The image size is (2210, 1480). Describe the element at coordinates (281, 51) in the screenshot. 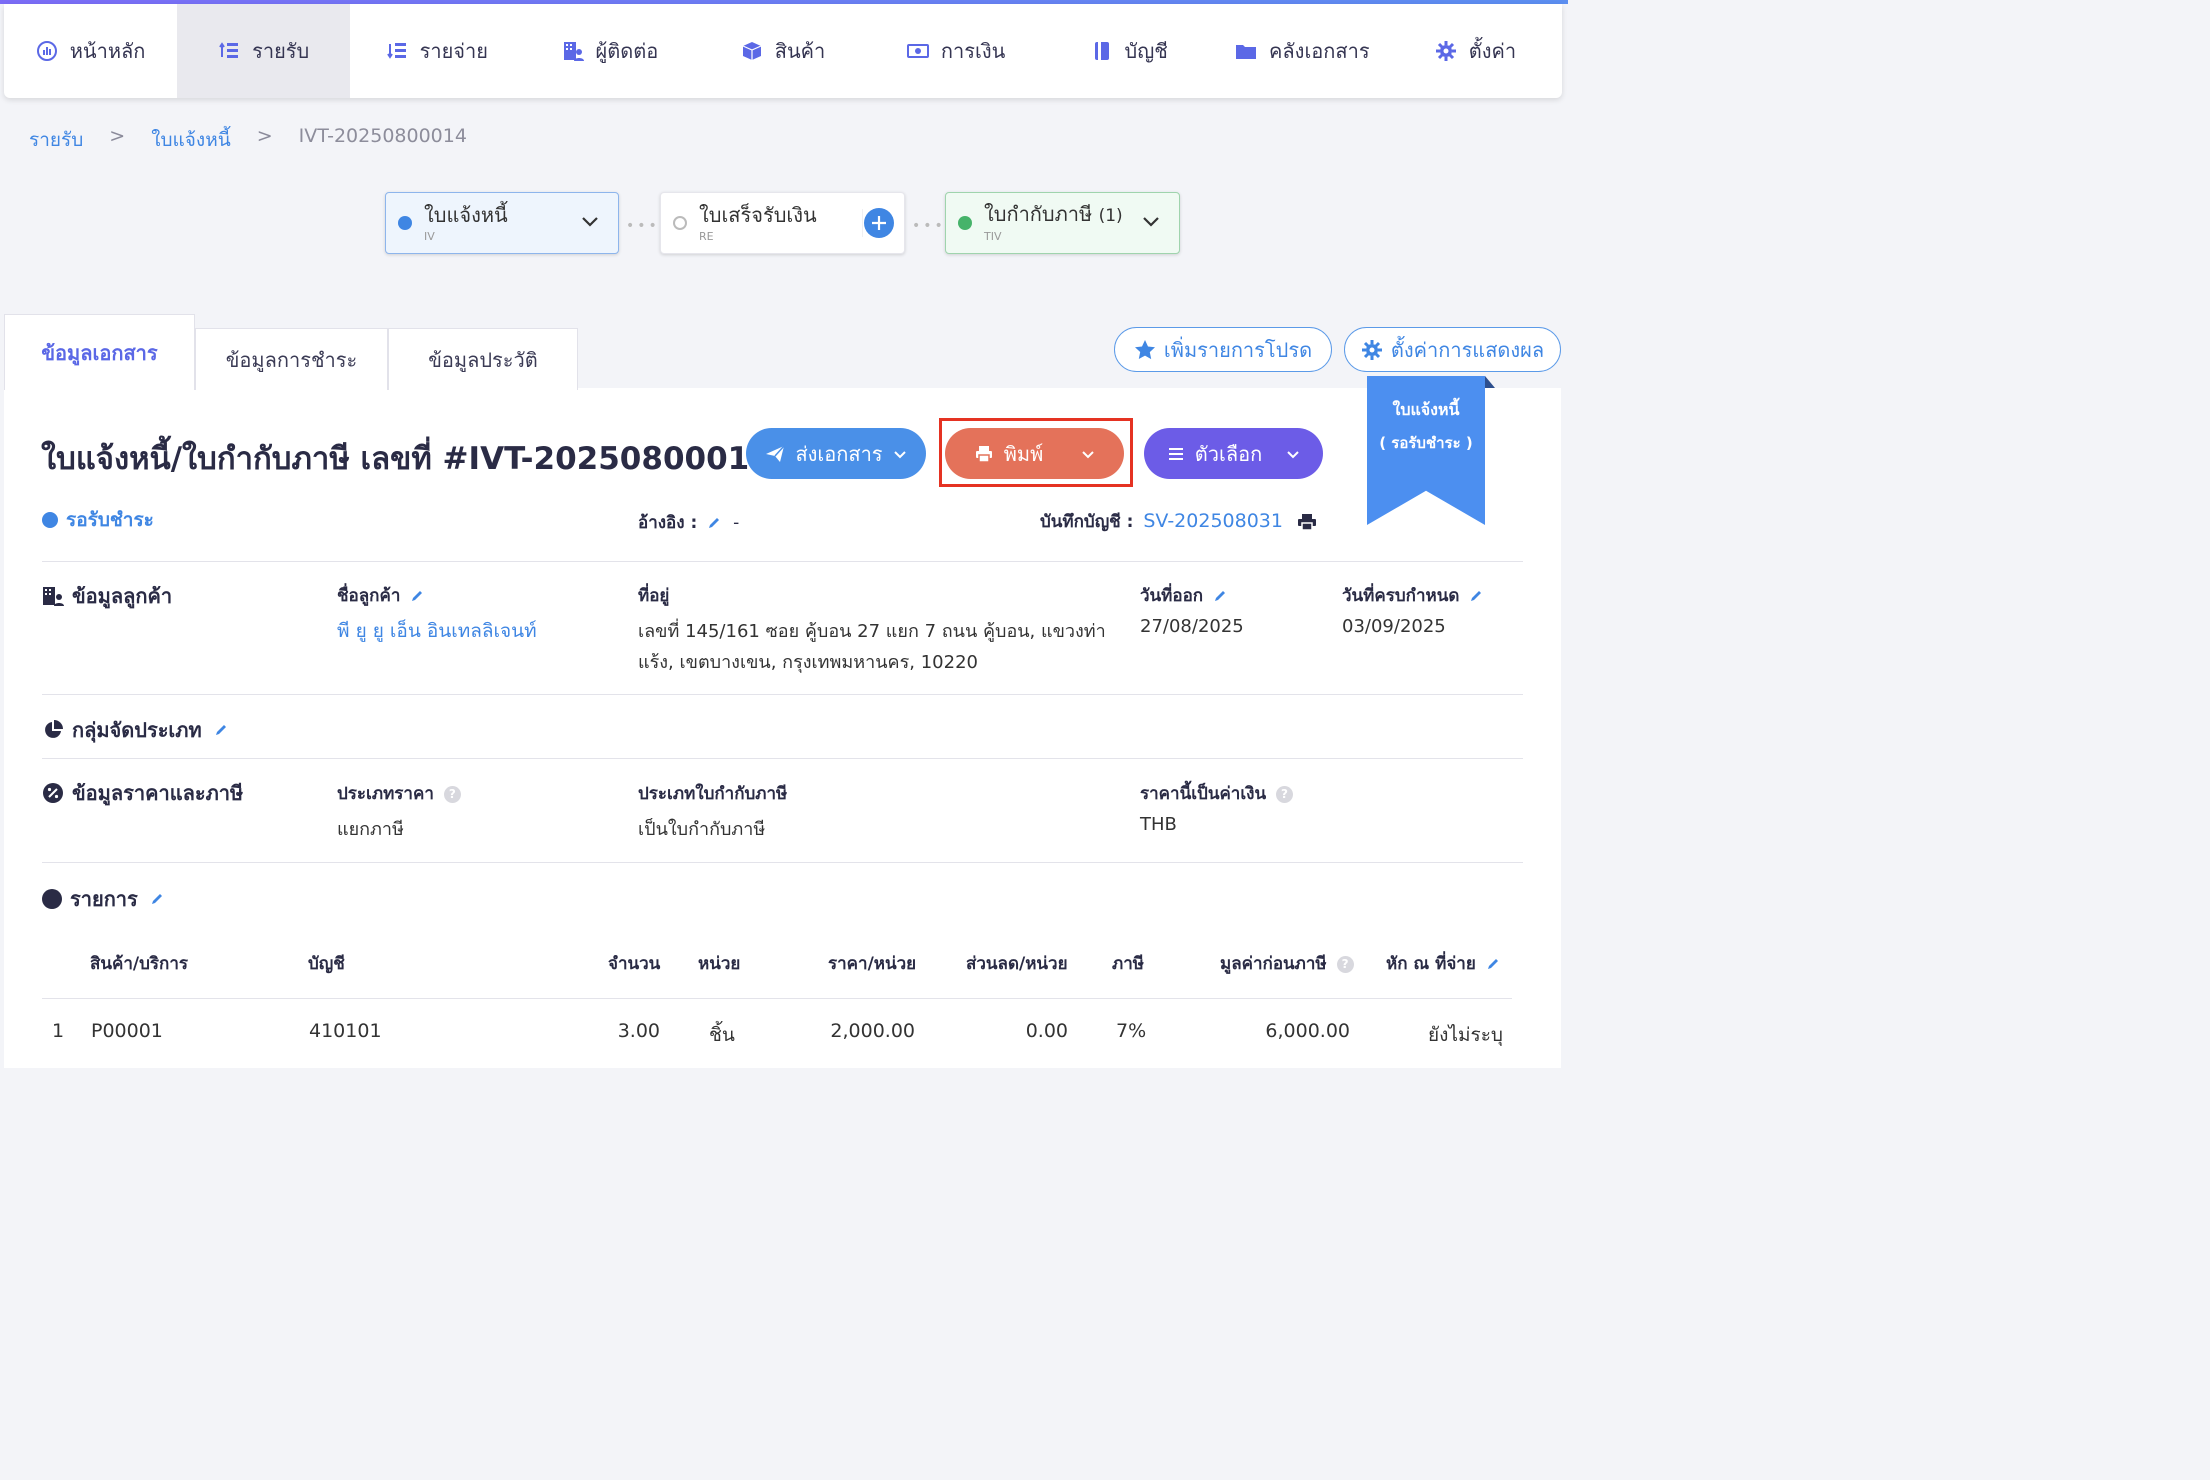

I see `nav-label: รายรับ` at that location.